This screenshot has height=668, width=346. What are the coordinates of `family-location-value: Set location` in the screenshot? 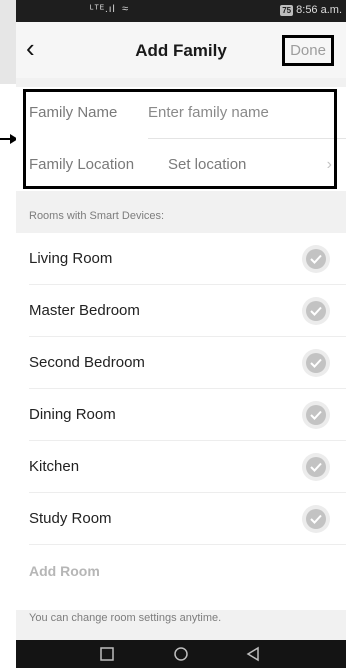 It's located at (207, 164).